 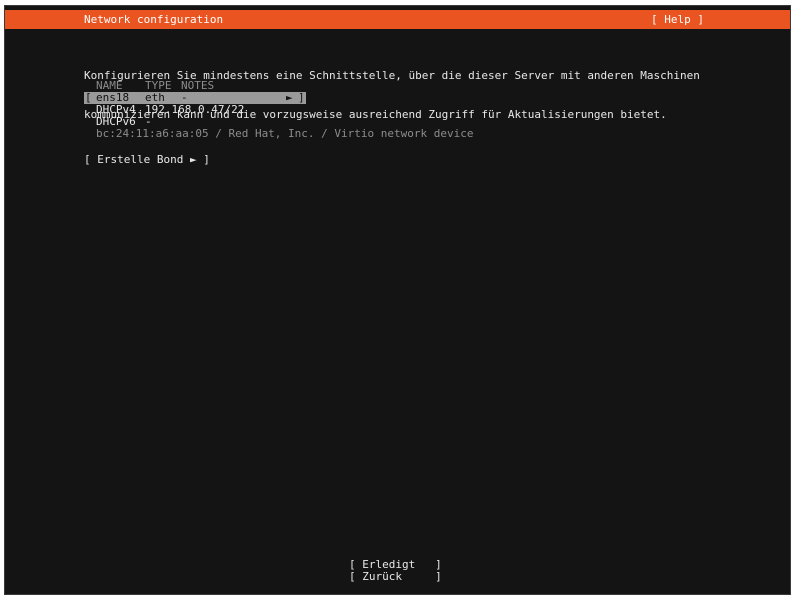 I want to click on page-title: Network configuration, so click(x=154, y=19).